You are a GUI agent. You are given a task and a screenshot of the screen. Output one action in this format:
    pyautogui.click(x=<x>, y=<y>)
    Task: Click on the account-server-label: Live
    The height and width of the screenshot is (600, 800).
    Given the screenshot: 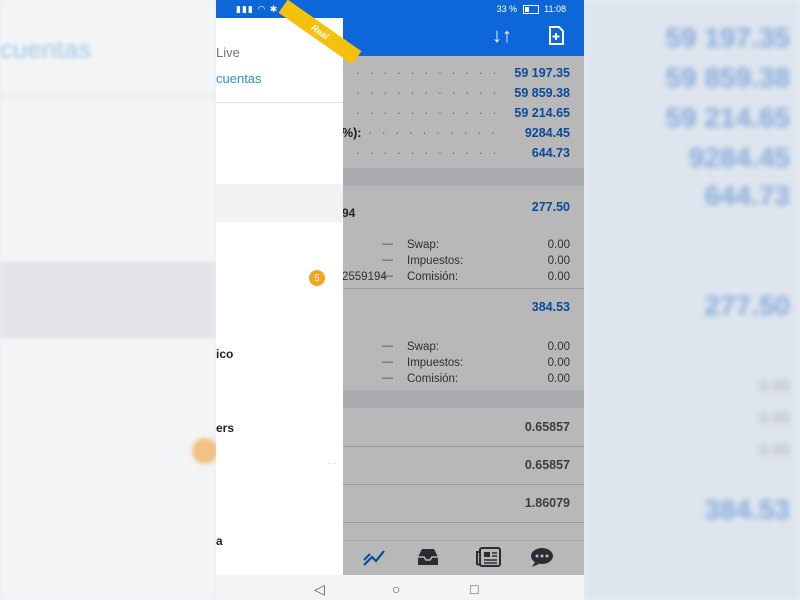 What is the action you would take?
    pyautogui.click(x=228, y=52)
    